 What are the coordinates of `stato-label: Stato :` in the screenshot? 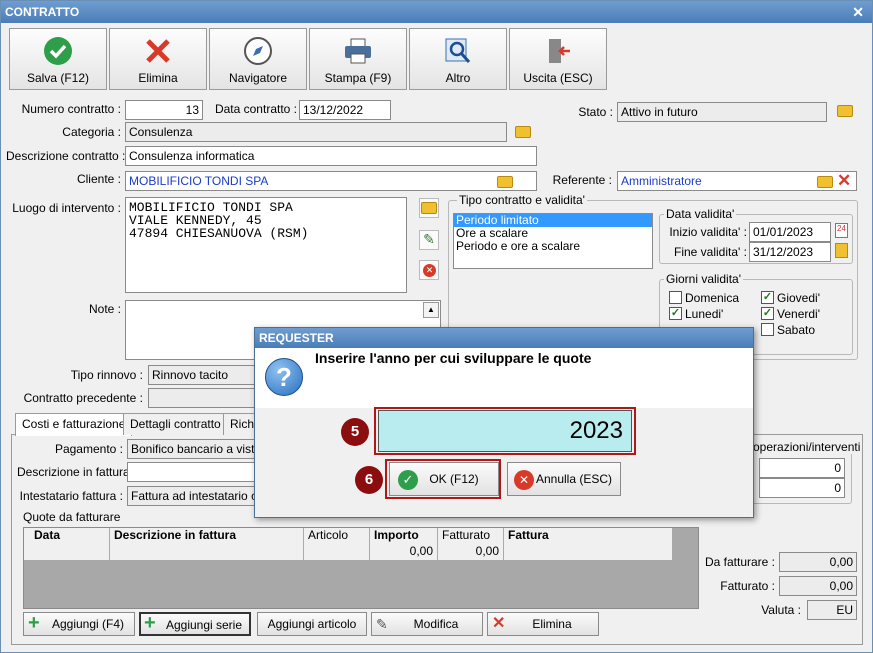 It's located at (595, 112).